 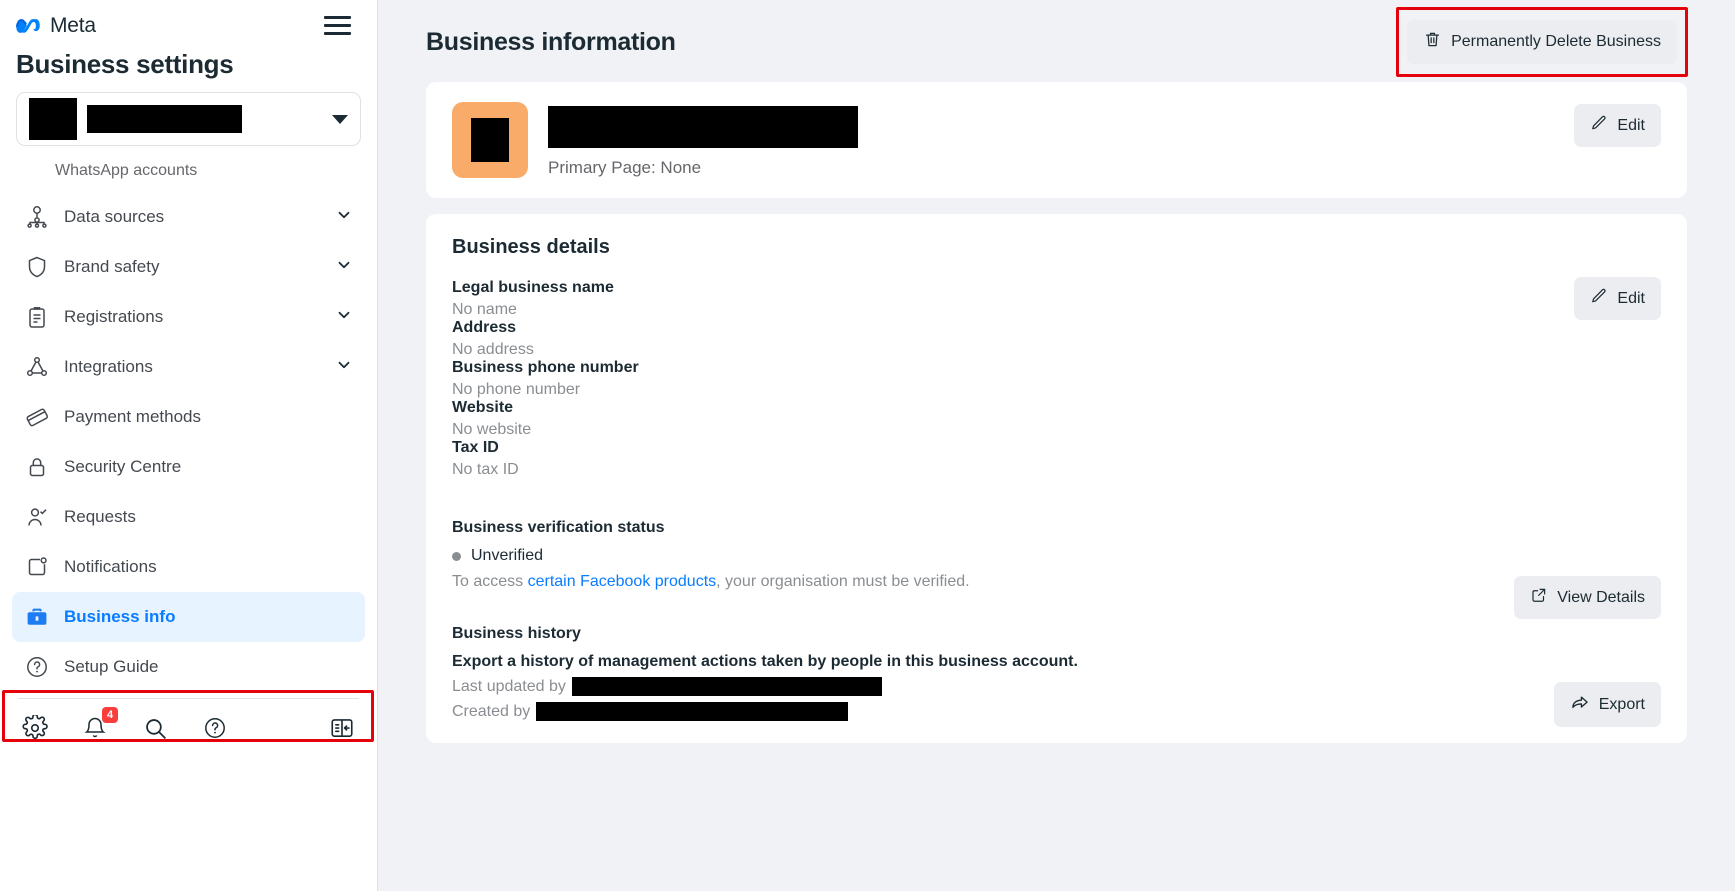 What do you see at coordinates (126, 170) in the screenshot?
I see `sidebar-subheading: WhatsApp accounts` at bounding box center [126, 170].